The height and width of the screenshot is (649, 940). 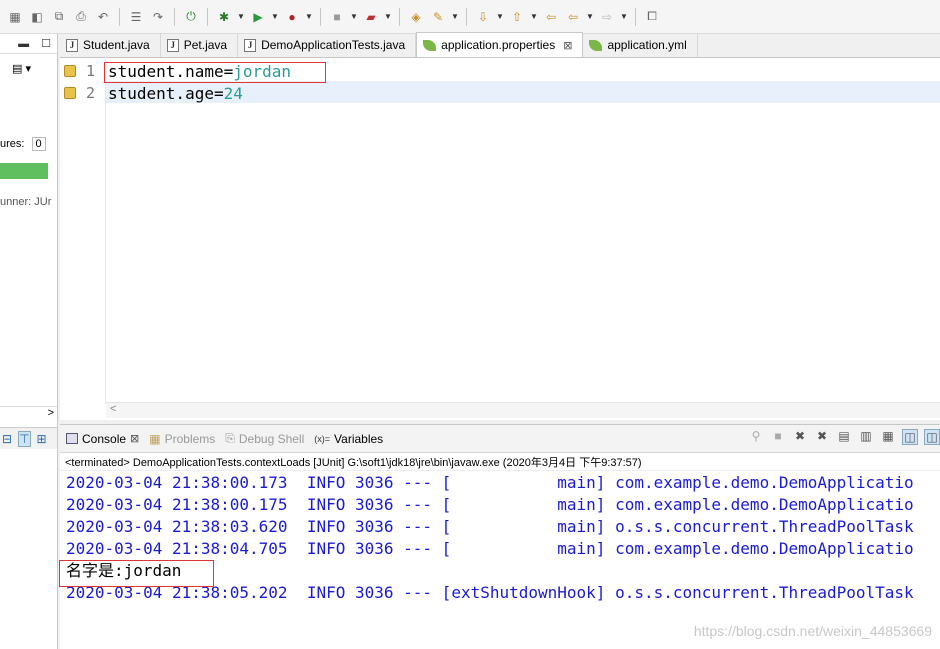 What do you see at coordinates (822, 437) in the screenshot?
I see `remove-all-icon: ✖` at bounding box center [822, 437].